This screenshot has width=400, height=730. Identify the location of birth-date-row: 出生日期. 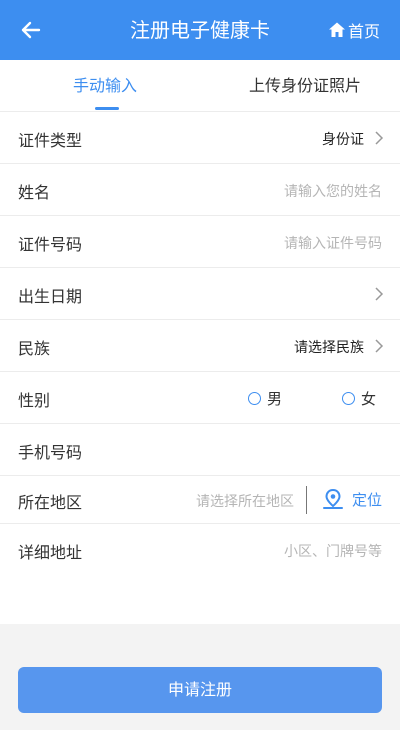
(200, 294).